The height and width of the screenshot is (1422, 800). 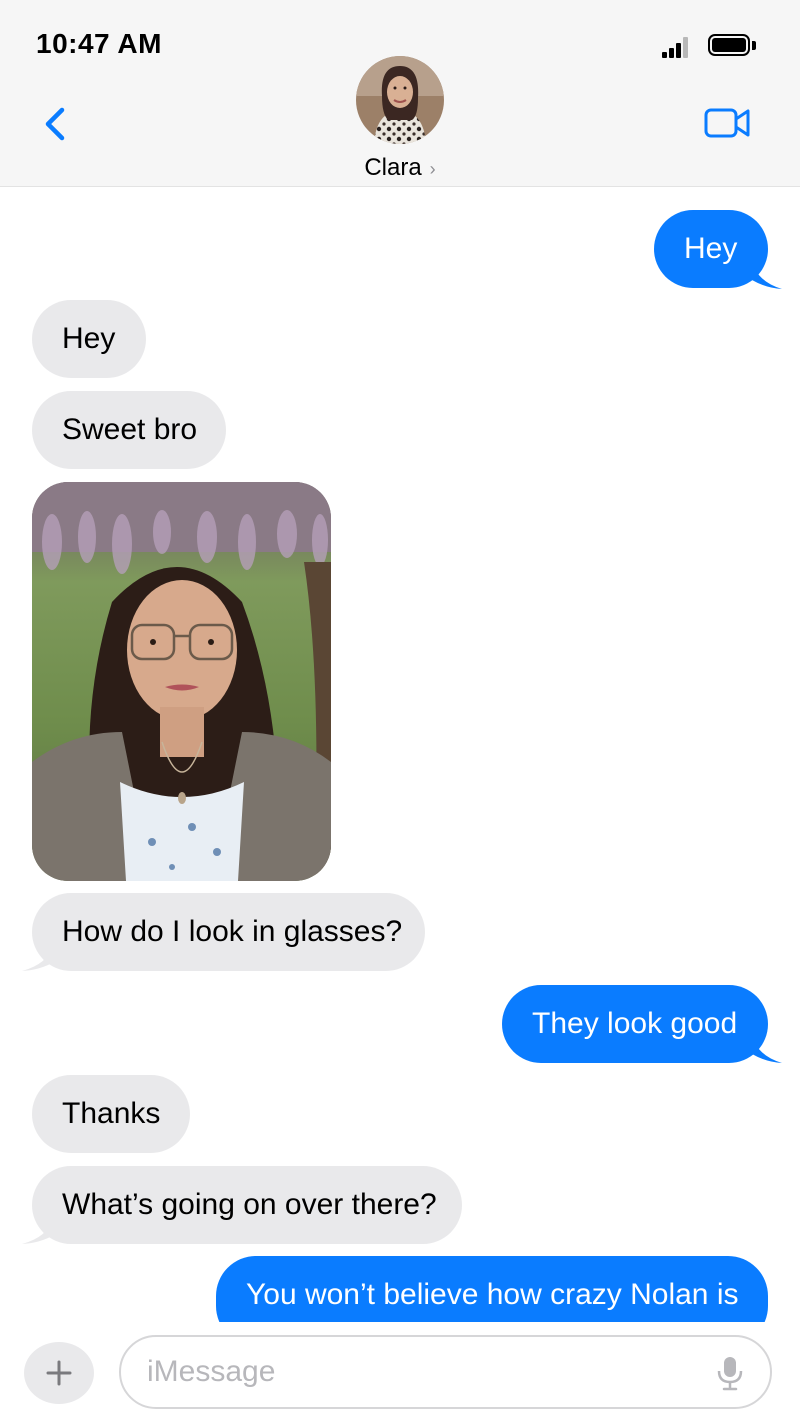 I want to click on video-camera-icon, so click(x=728, y=123).